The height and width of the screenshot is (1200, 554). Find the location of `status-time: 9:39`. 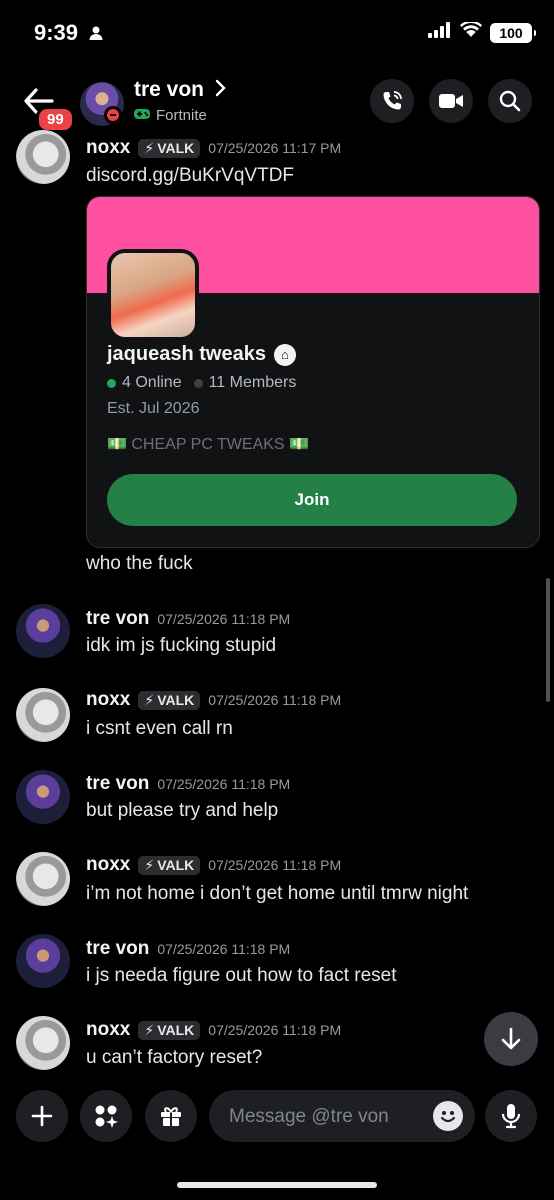

status-time: 9:39 is located at coordinates (56, 32).